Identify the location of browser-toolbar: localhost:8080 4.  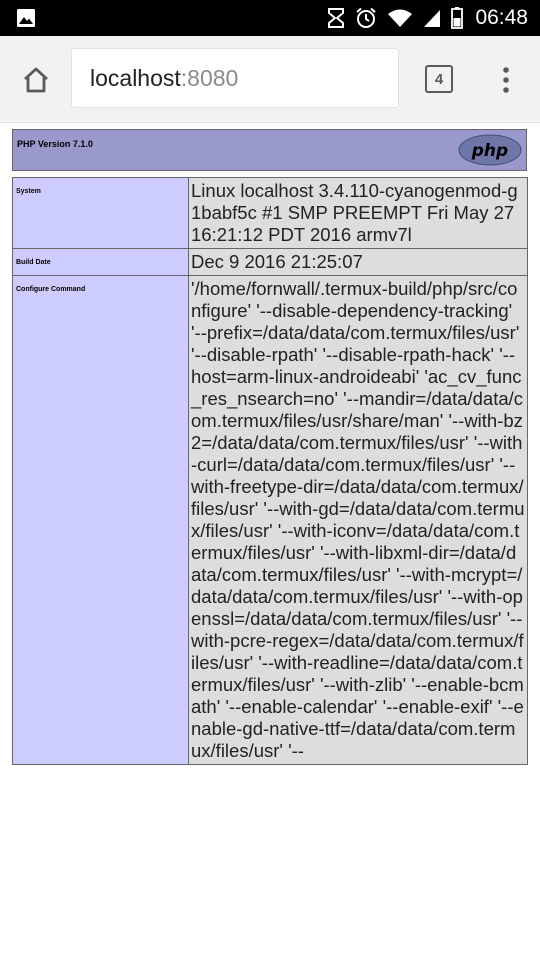
(270, 79).